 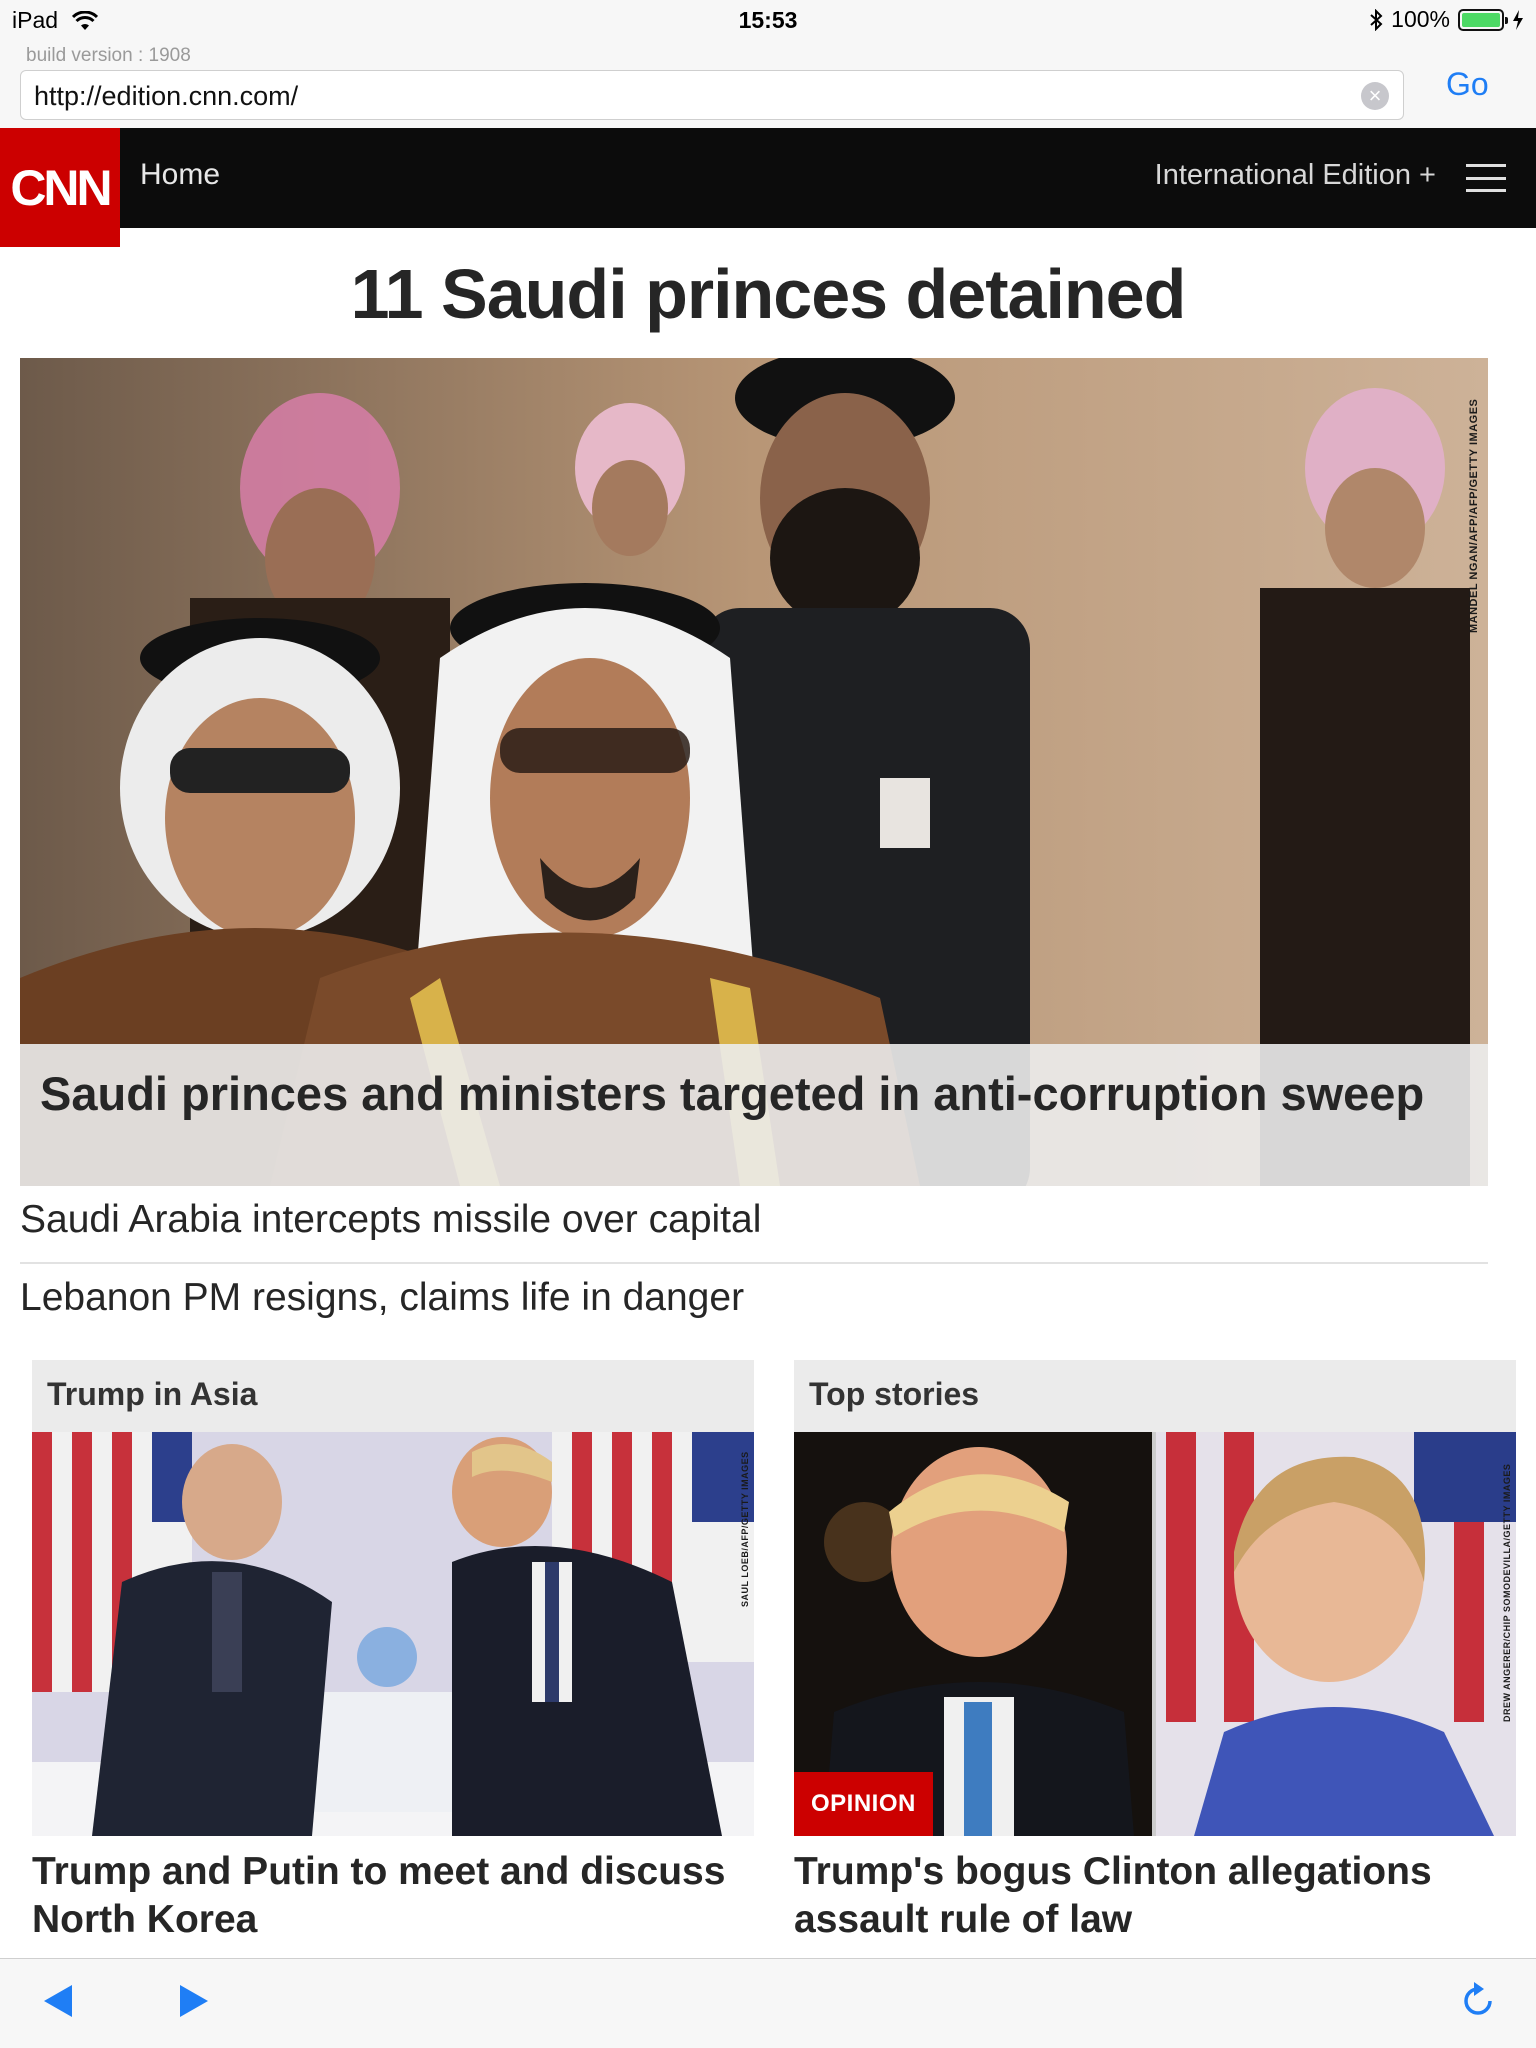 What do you see at coordinates (768, 178) in the screenshot?
I see `cnn-nav-bar: Home International Edition +` at bounding box center [768, 178].